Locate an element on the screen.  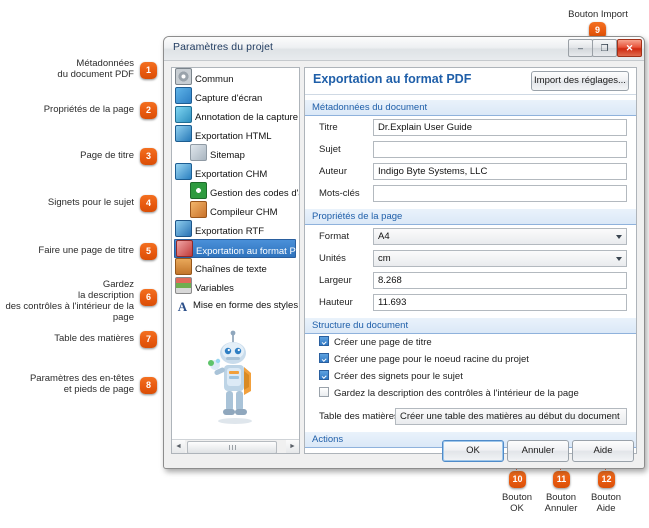
cancel-button: Annuler is located at coordinates (538, 451).